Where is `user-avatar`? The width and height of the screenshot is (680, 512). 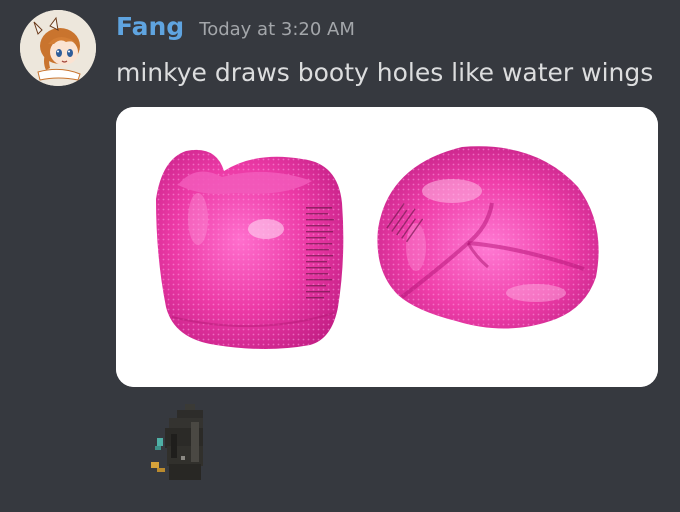
user-avatar is located at coordinates (58, 48).